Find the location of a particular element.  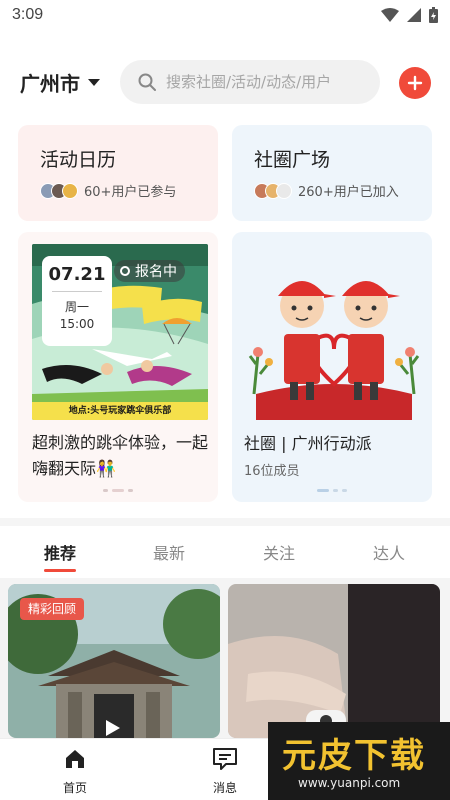

volunteers-illustration is located at coordinates (334, 332).